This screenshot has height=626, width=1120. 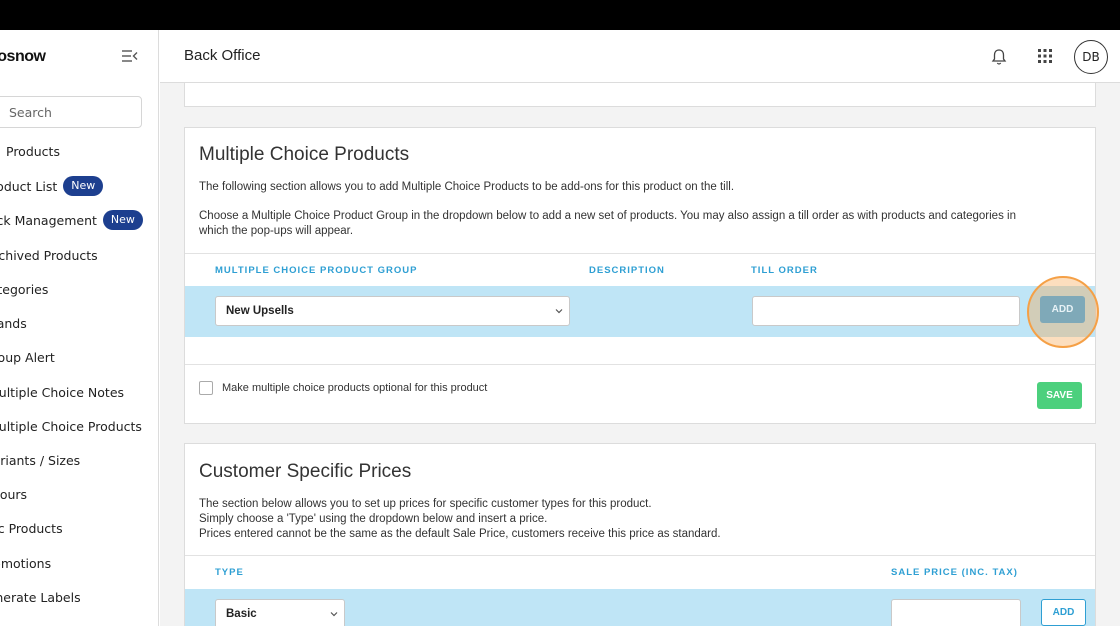 I want to click on search-placeholder: Search, so click(x=30, y=112).